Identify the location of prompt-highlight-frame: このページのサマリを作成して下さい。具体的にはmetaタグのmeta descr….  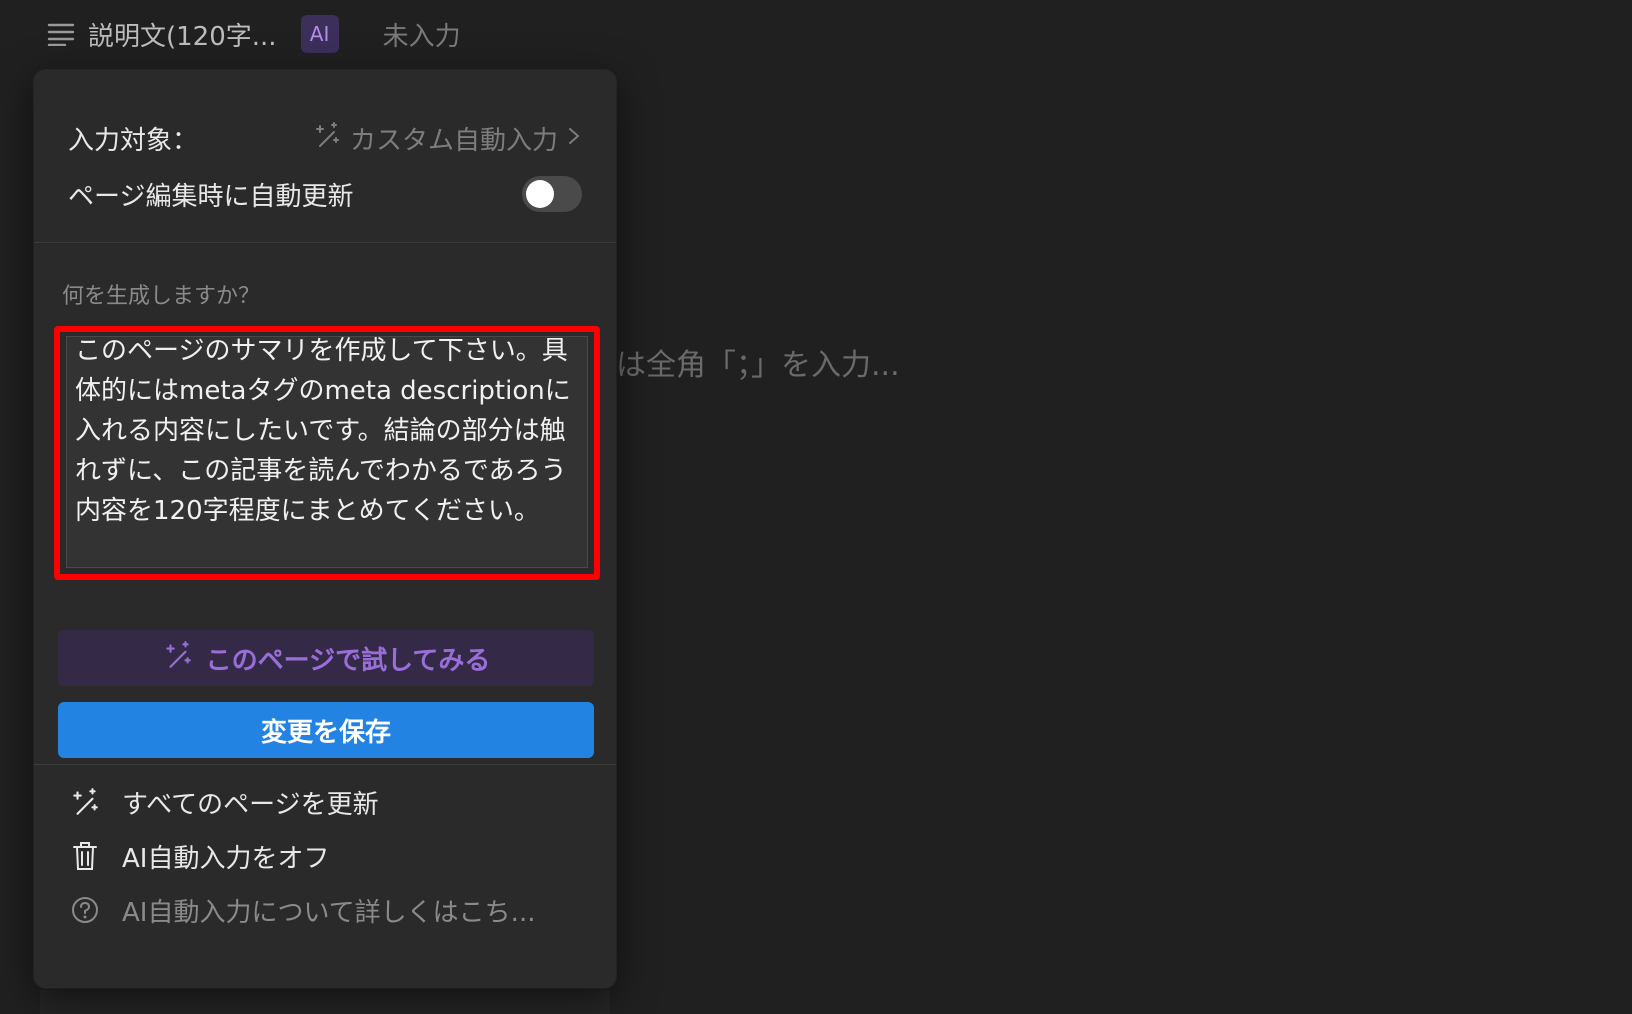
(327, 453).